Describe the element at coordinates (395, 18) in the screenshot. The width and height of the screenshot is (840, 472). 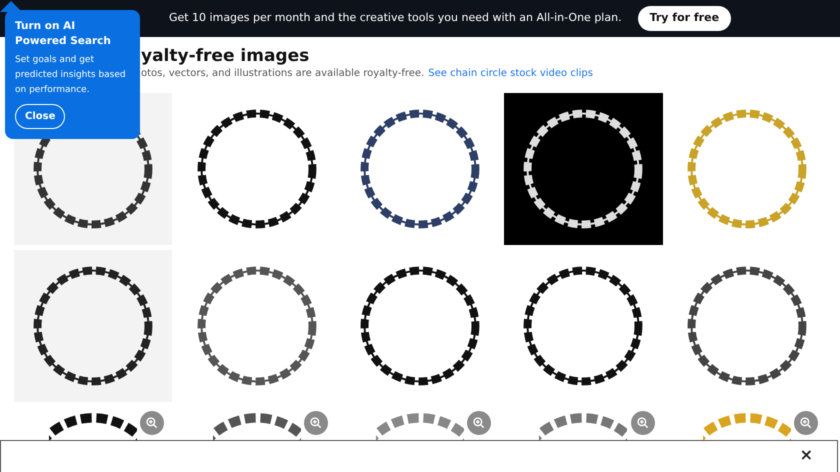
I see `promo-text: Get 10 images per month and the creative tools you need with an All-in-One plan.` at that location.